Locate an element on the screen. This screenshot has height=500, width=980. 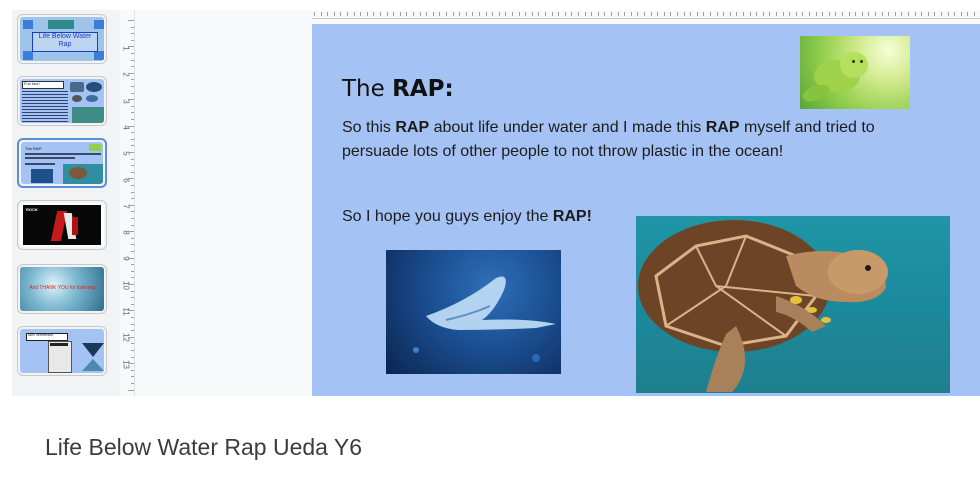
horizontal-ruler is located at coordinates (646, 14).